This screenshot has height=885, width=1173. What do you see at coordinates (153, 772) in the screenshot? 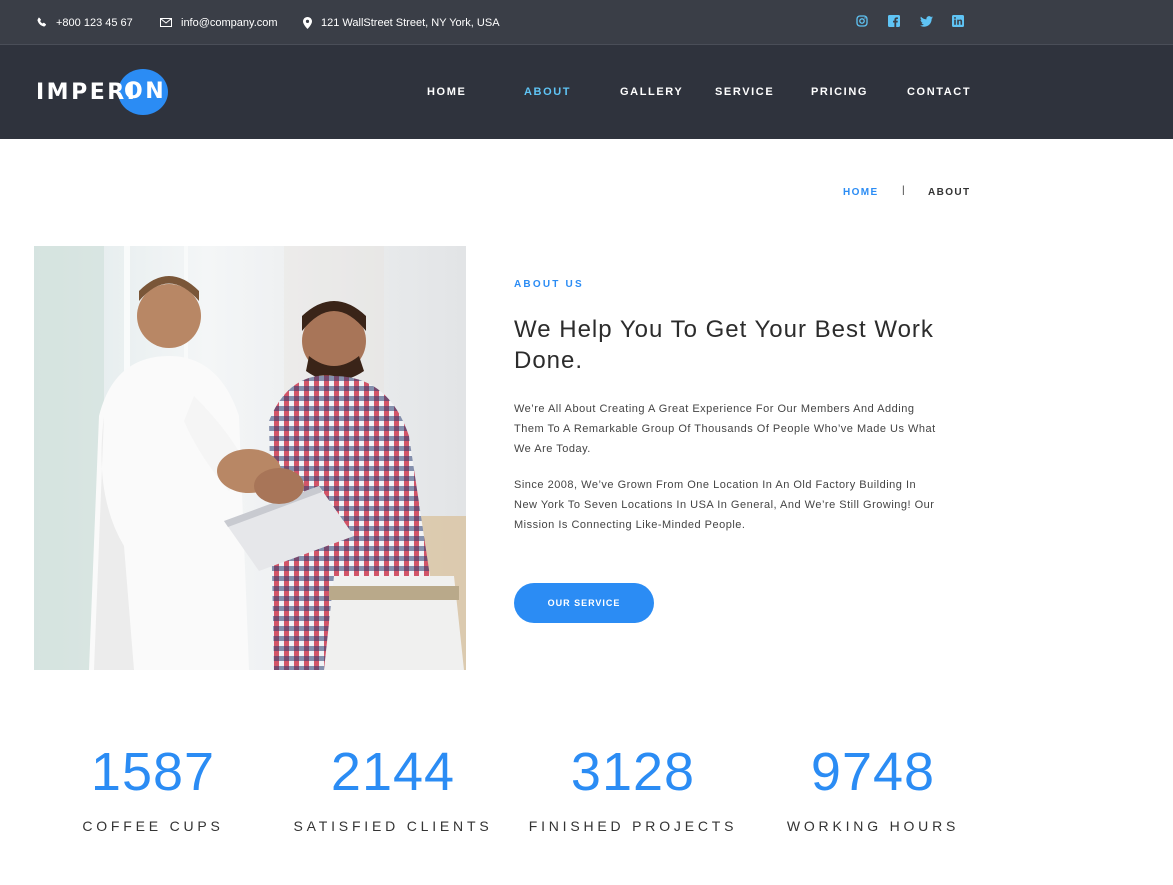
I see `stat-value: 1587` at bounding box center [153, 772].